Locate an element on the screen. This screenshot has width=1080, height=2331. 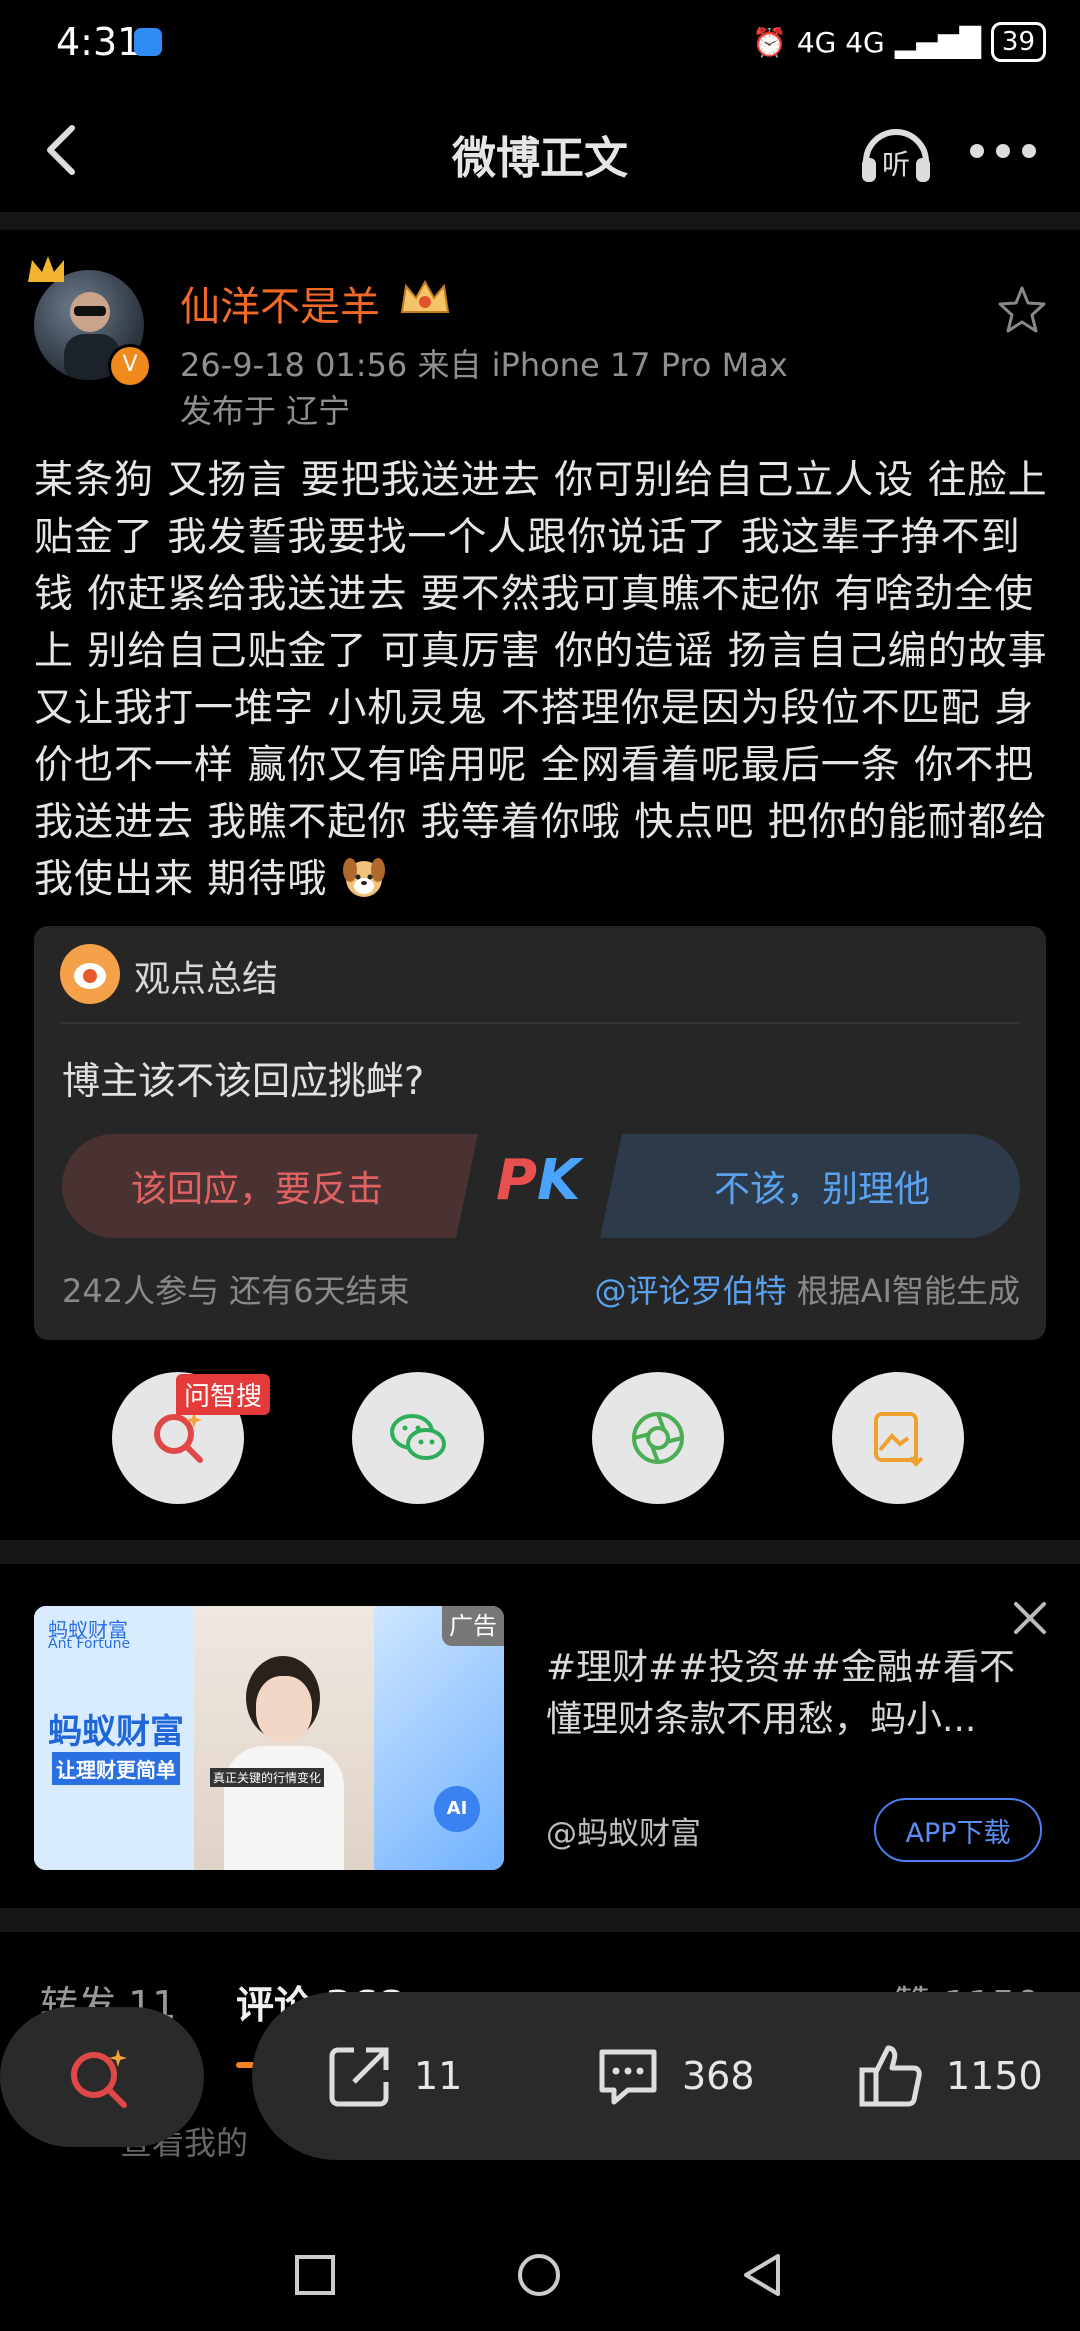
ad-tag: 广告 is located at coordinates (473, 1626).